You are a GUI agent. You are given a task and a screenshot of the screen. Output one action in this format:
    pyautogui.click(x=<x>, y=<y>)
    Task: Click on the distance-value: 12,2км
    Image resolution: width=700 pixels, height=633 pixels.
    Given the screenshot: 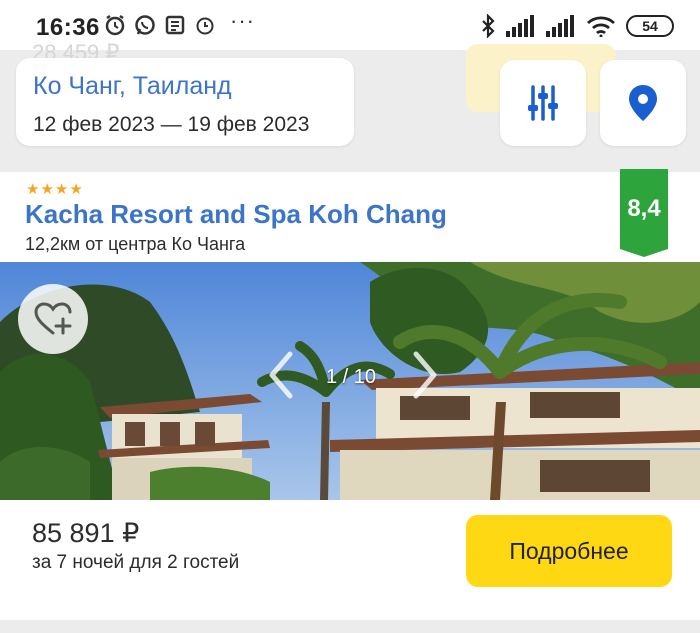 What is the action you would take?
    pyautogui.click(x=53, y=244)
    